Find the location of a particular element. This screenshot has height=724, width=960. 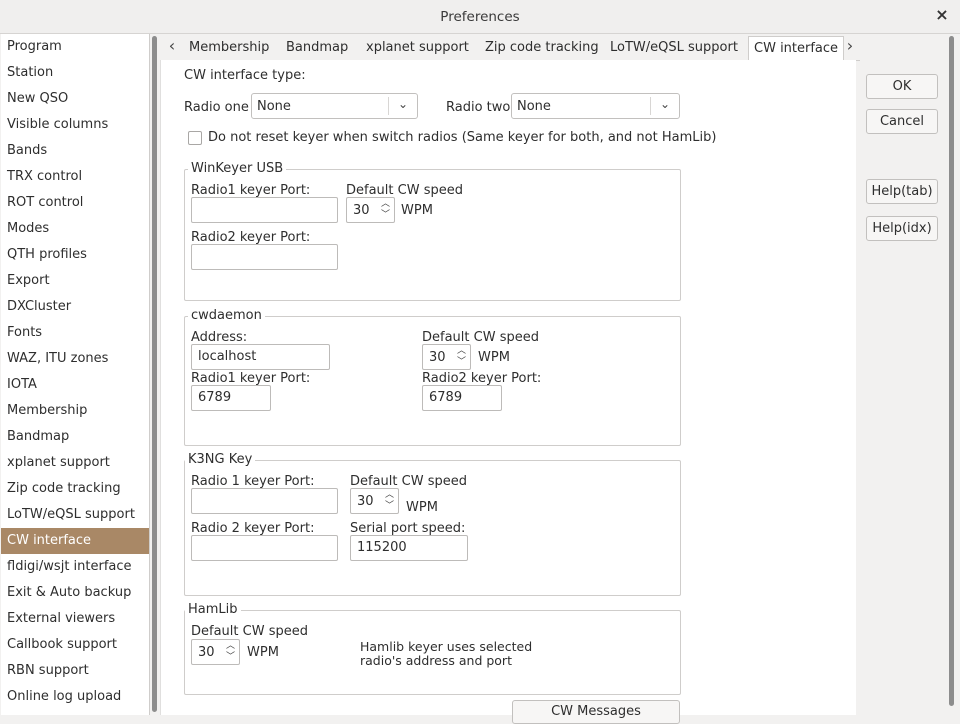

sidebar-item-modes: Modes is located at coordinates (75, 229).